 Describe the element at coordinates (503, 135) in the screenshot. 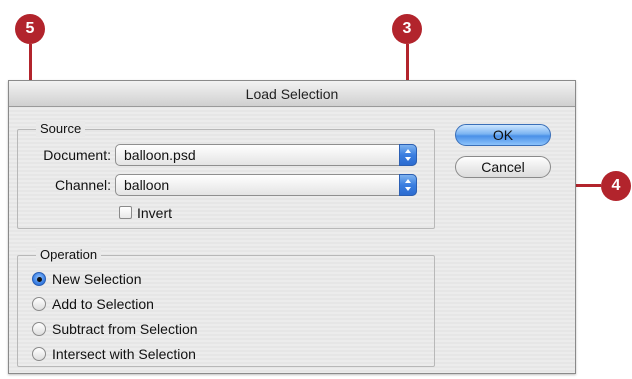

I see `ok-button: OK` at that location.